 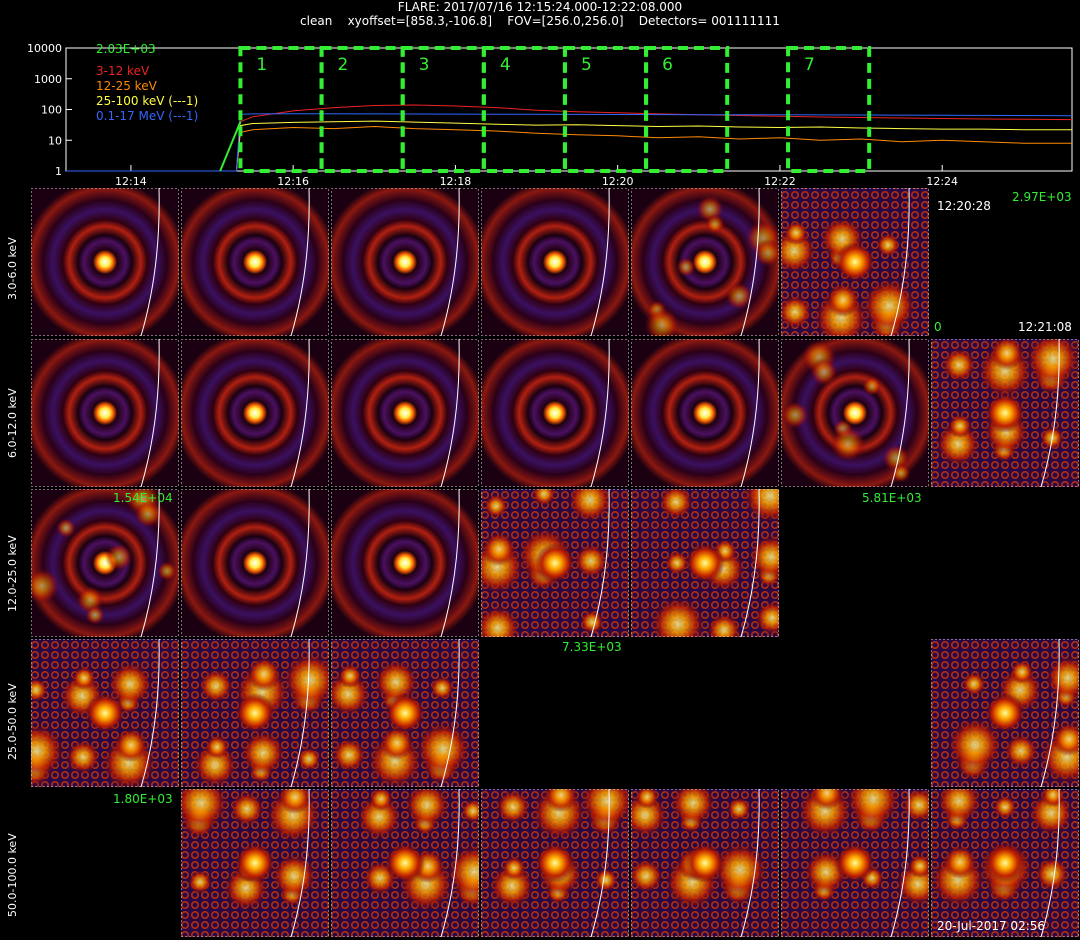 What do you see at coordinates (12, 721) in the screenshot?
I see `row-label-4: 25.0-50.0 keV` at bounding box center [12, 721].